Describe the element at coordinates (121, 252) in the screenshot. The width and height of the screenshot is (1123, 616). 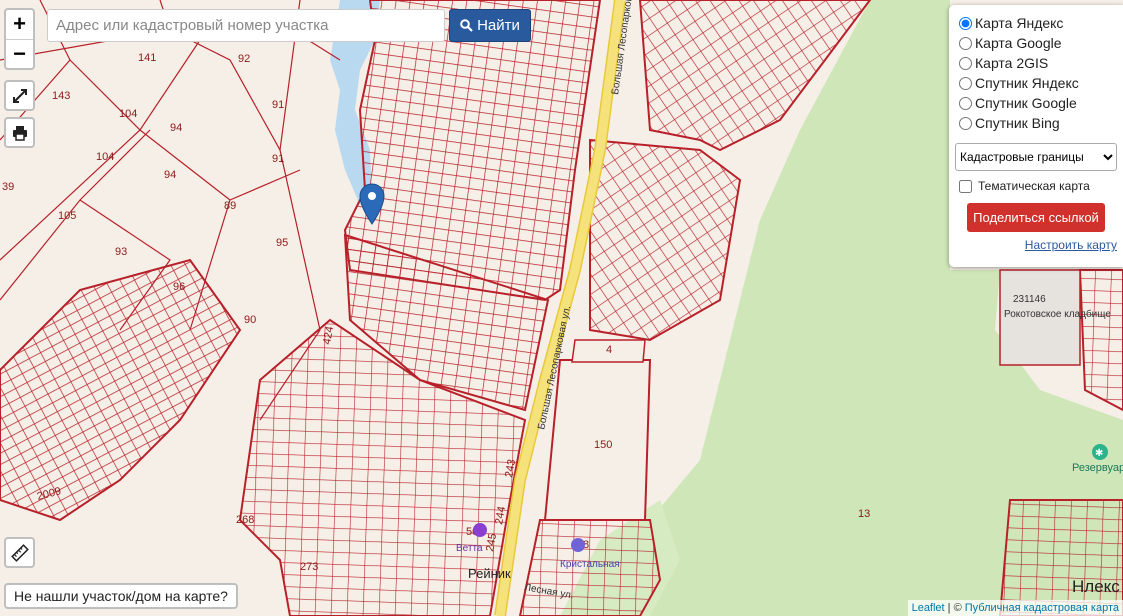
I see `parcel-label: 93` at that location.